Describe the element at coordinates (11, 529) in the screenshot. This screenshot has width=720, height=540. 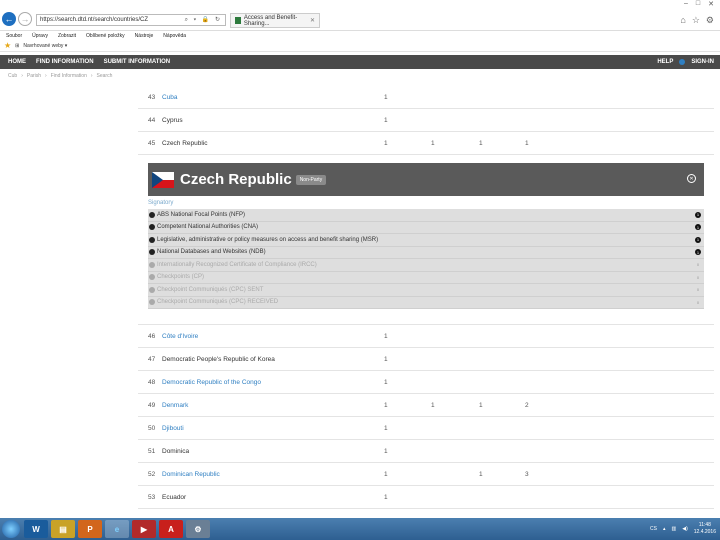
I see `start-button` at that location.